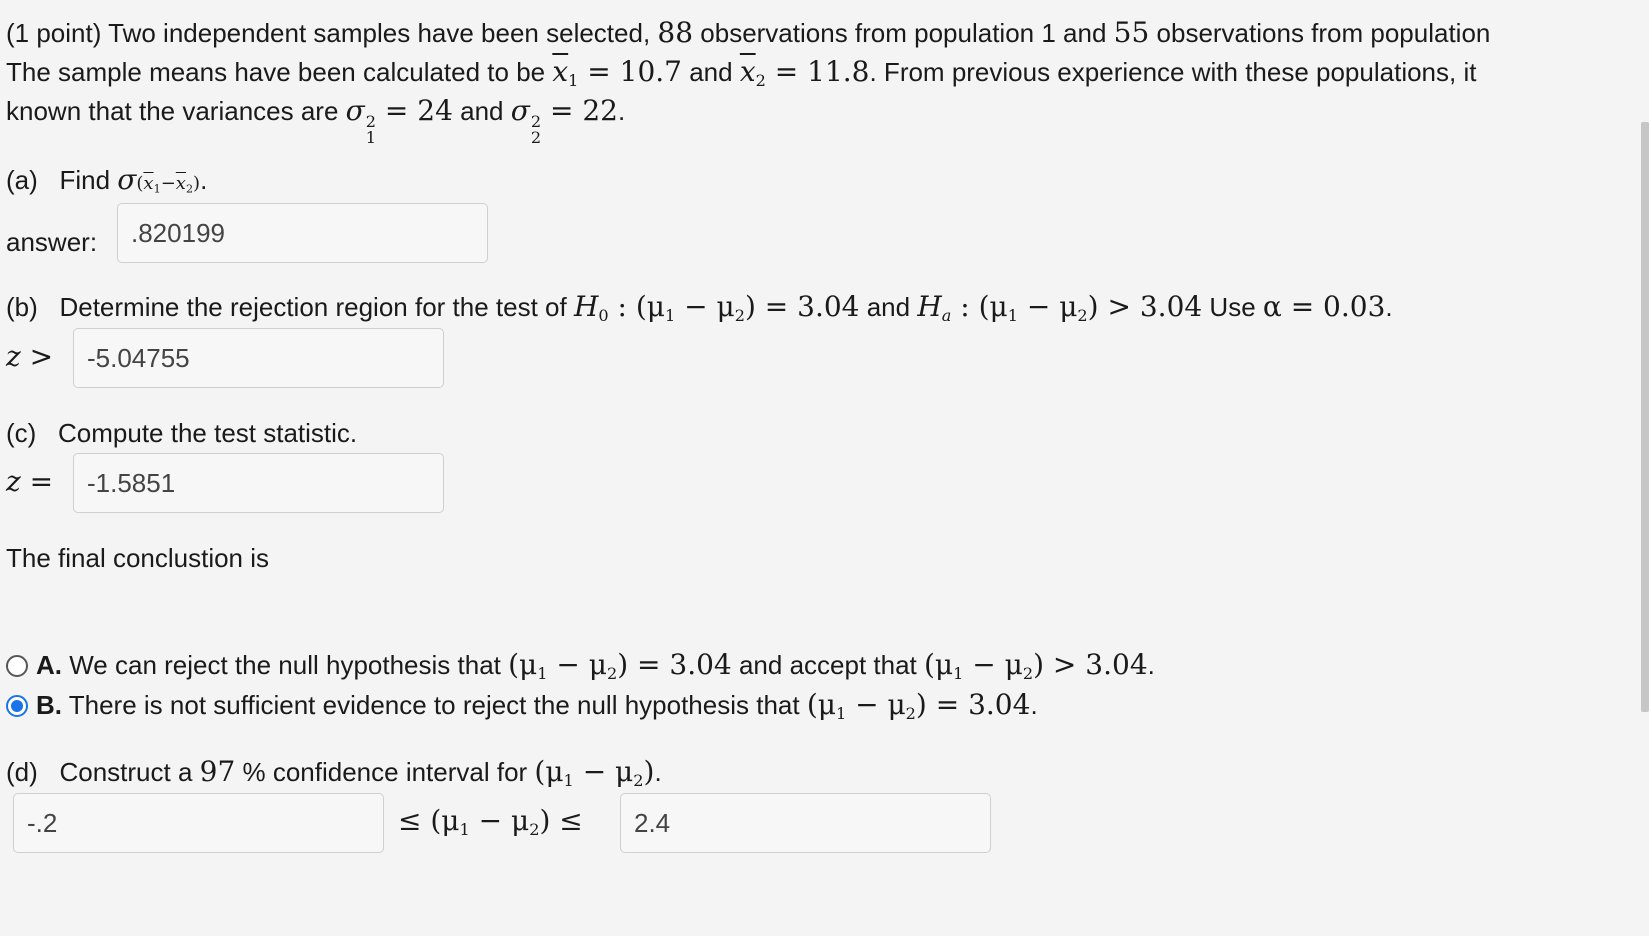 The width and height of the screenshot is (1649, 936). I want to click on option-a-text: We can reject the null hypothesis that, so click(285, 665).